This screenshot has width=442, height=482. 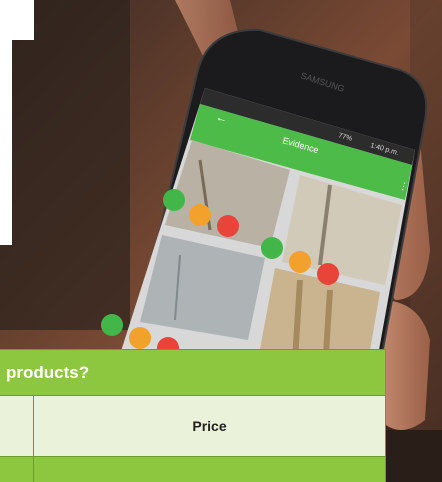 What do you see at coordinates (17, 426) in the screenshot?
I see `table-column-header-blank` at bounding box center [17, 426].